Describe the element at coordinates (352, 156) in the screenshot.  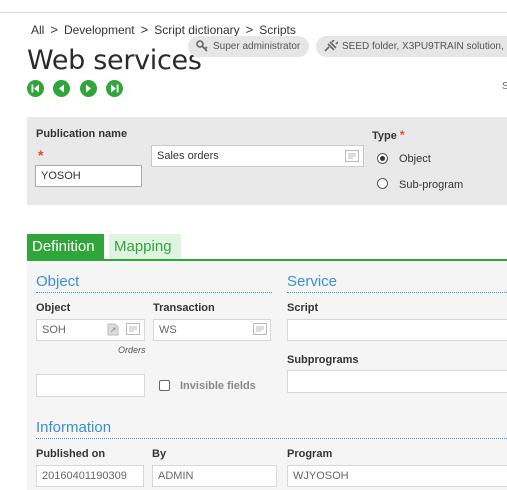
I see `translation-icon` at that location.